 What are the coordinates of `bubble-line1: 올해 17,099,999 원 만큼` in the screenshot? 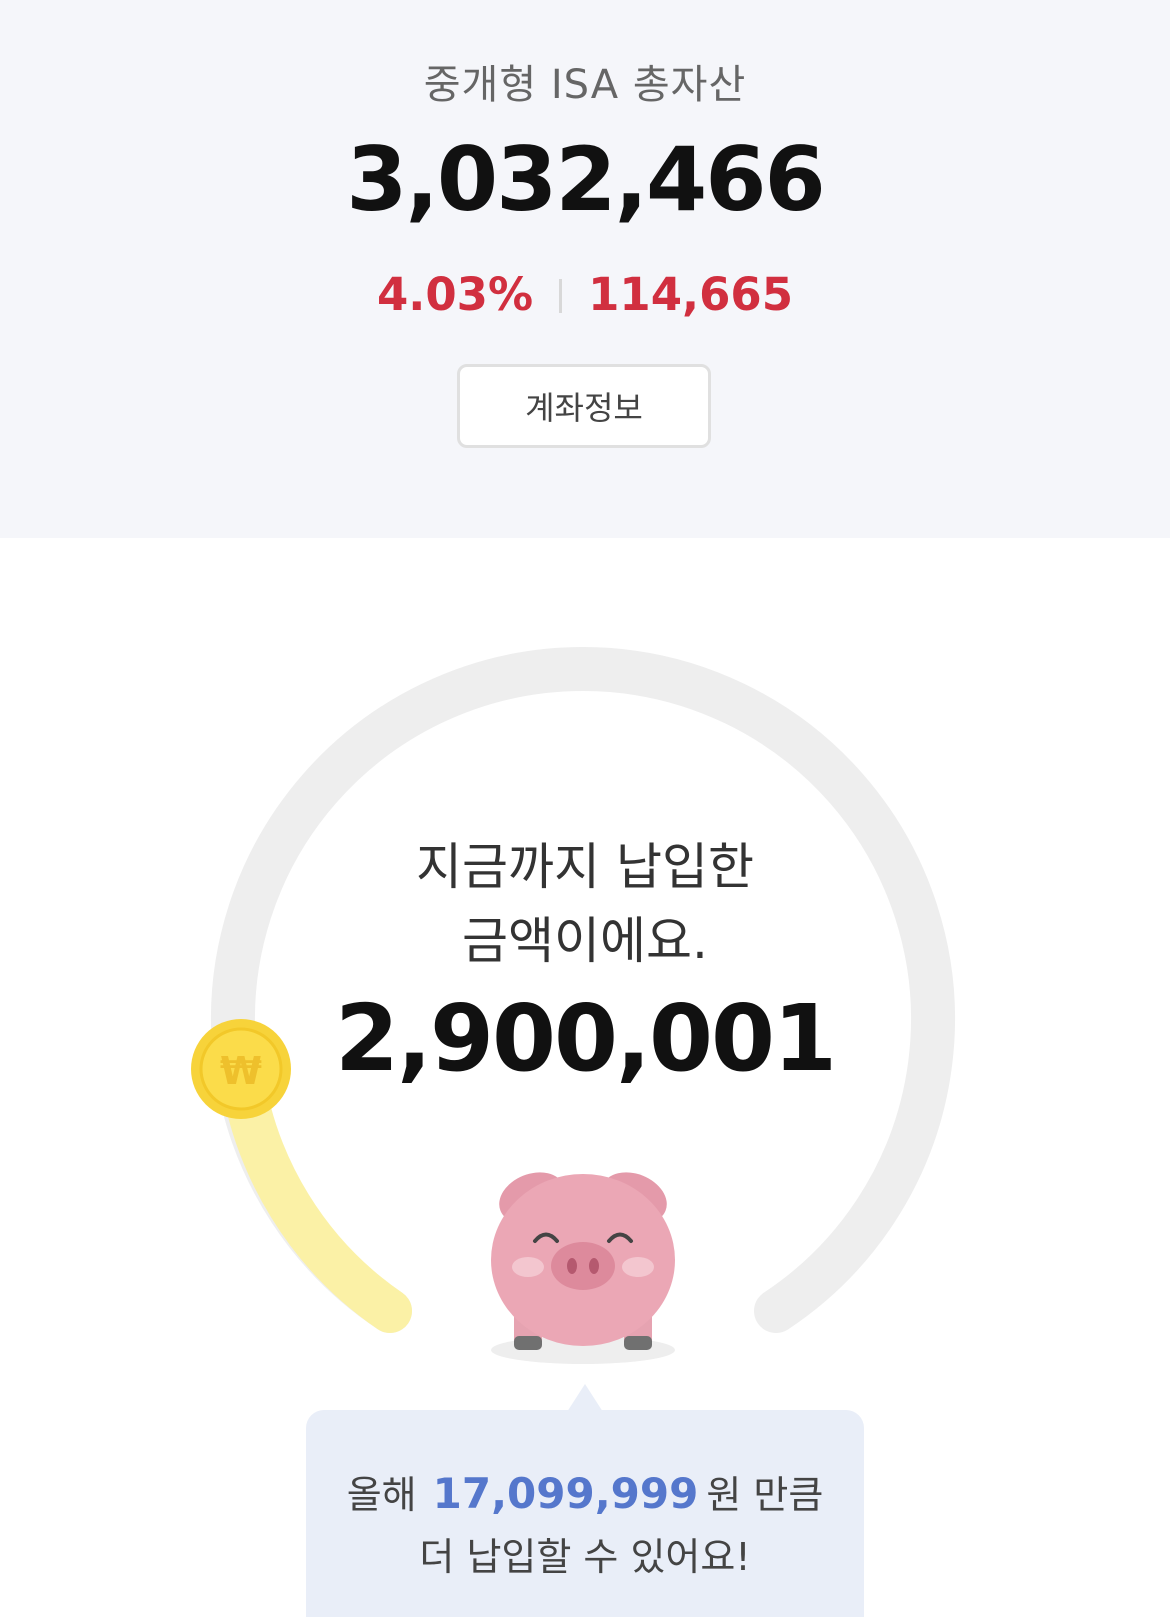 It's located at (585, 1491).